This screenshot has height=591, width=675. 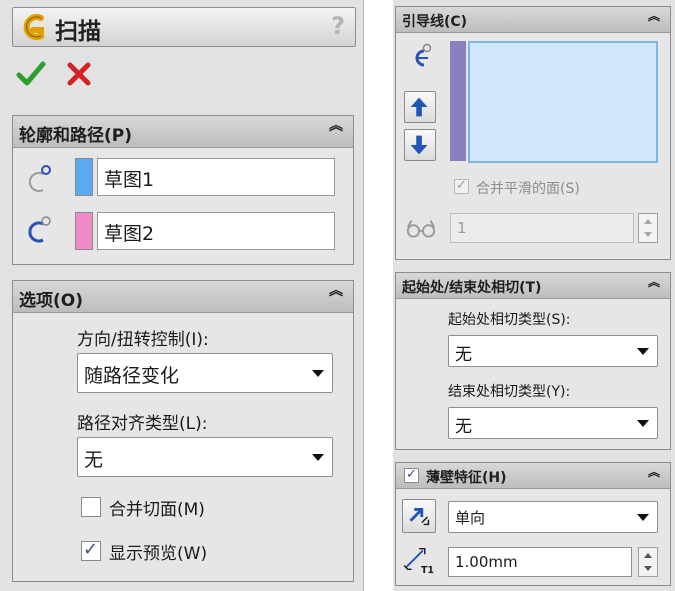 I want to click on tangency-header: 起始处/结束处相切(T) ︽, so click(x=533, y=286).